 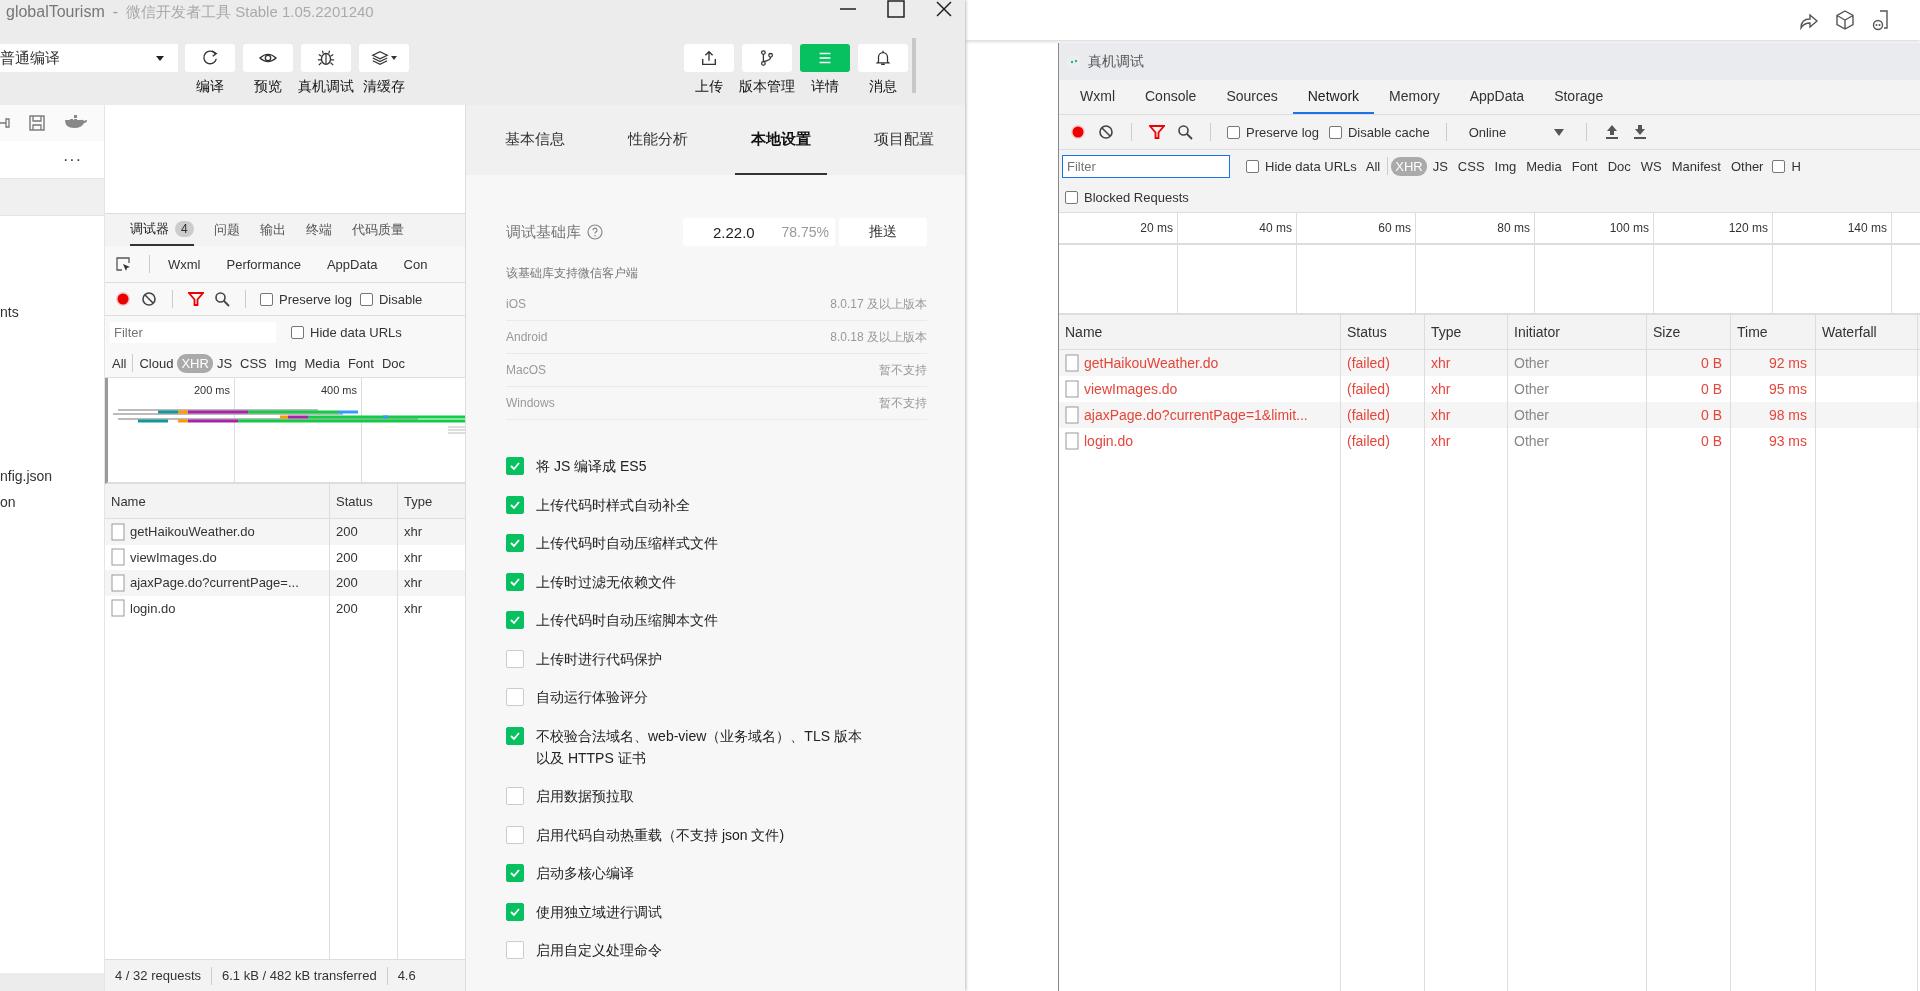 I want to click on option-label: 自动运行体验评分, so click(x=701, y=697).